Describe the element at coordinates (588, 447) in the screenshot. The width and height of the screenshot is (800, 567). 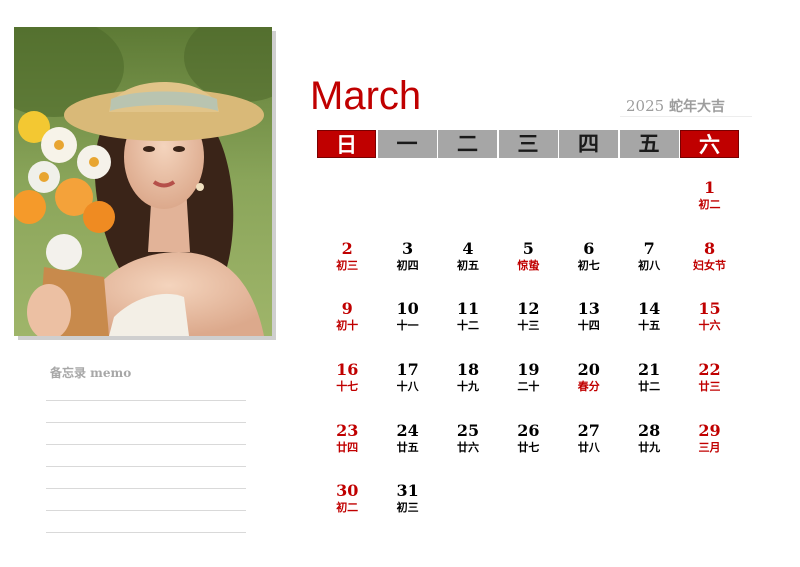
I see `lunar-date: 廿八` at that location.